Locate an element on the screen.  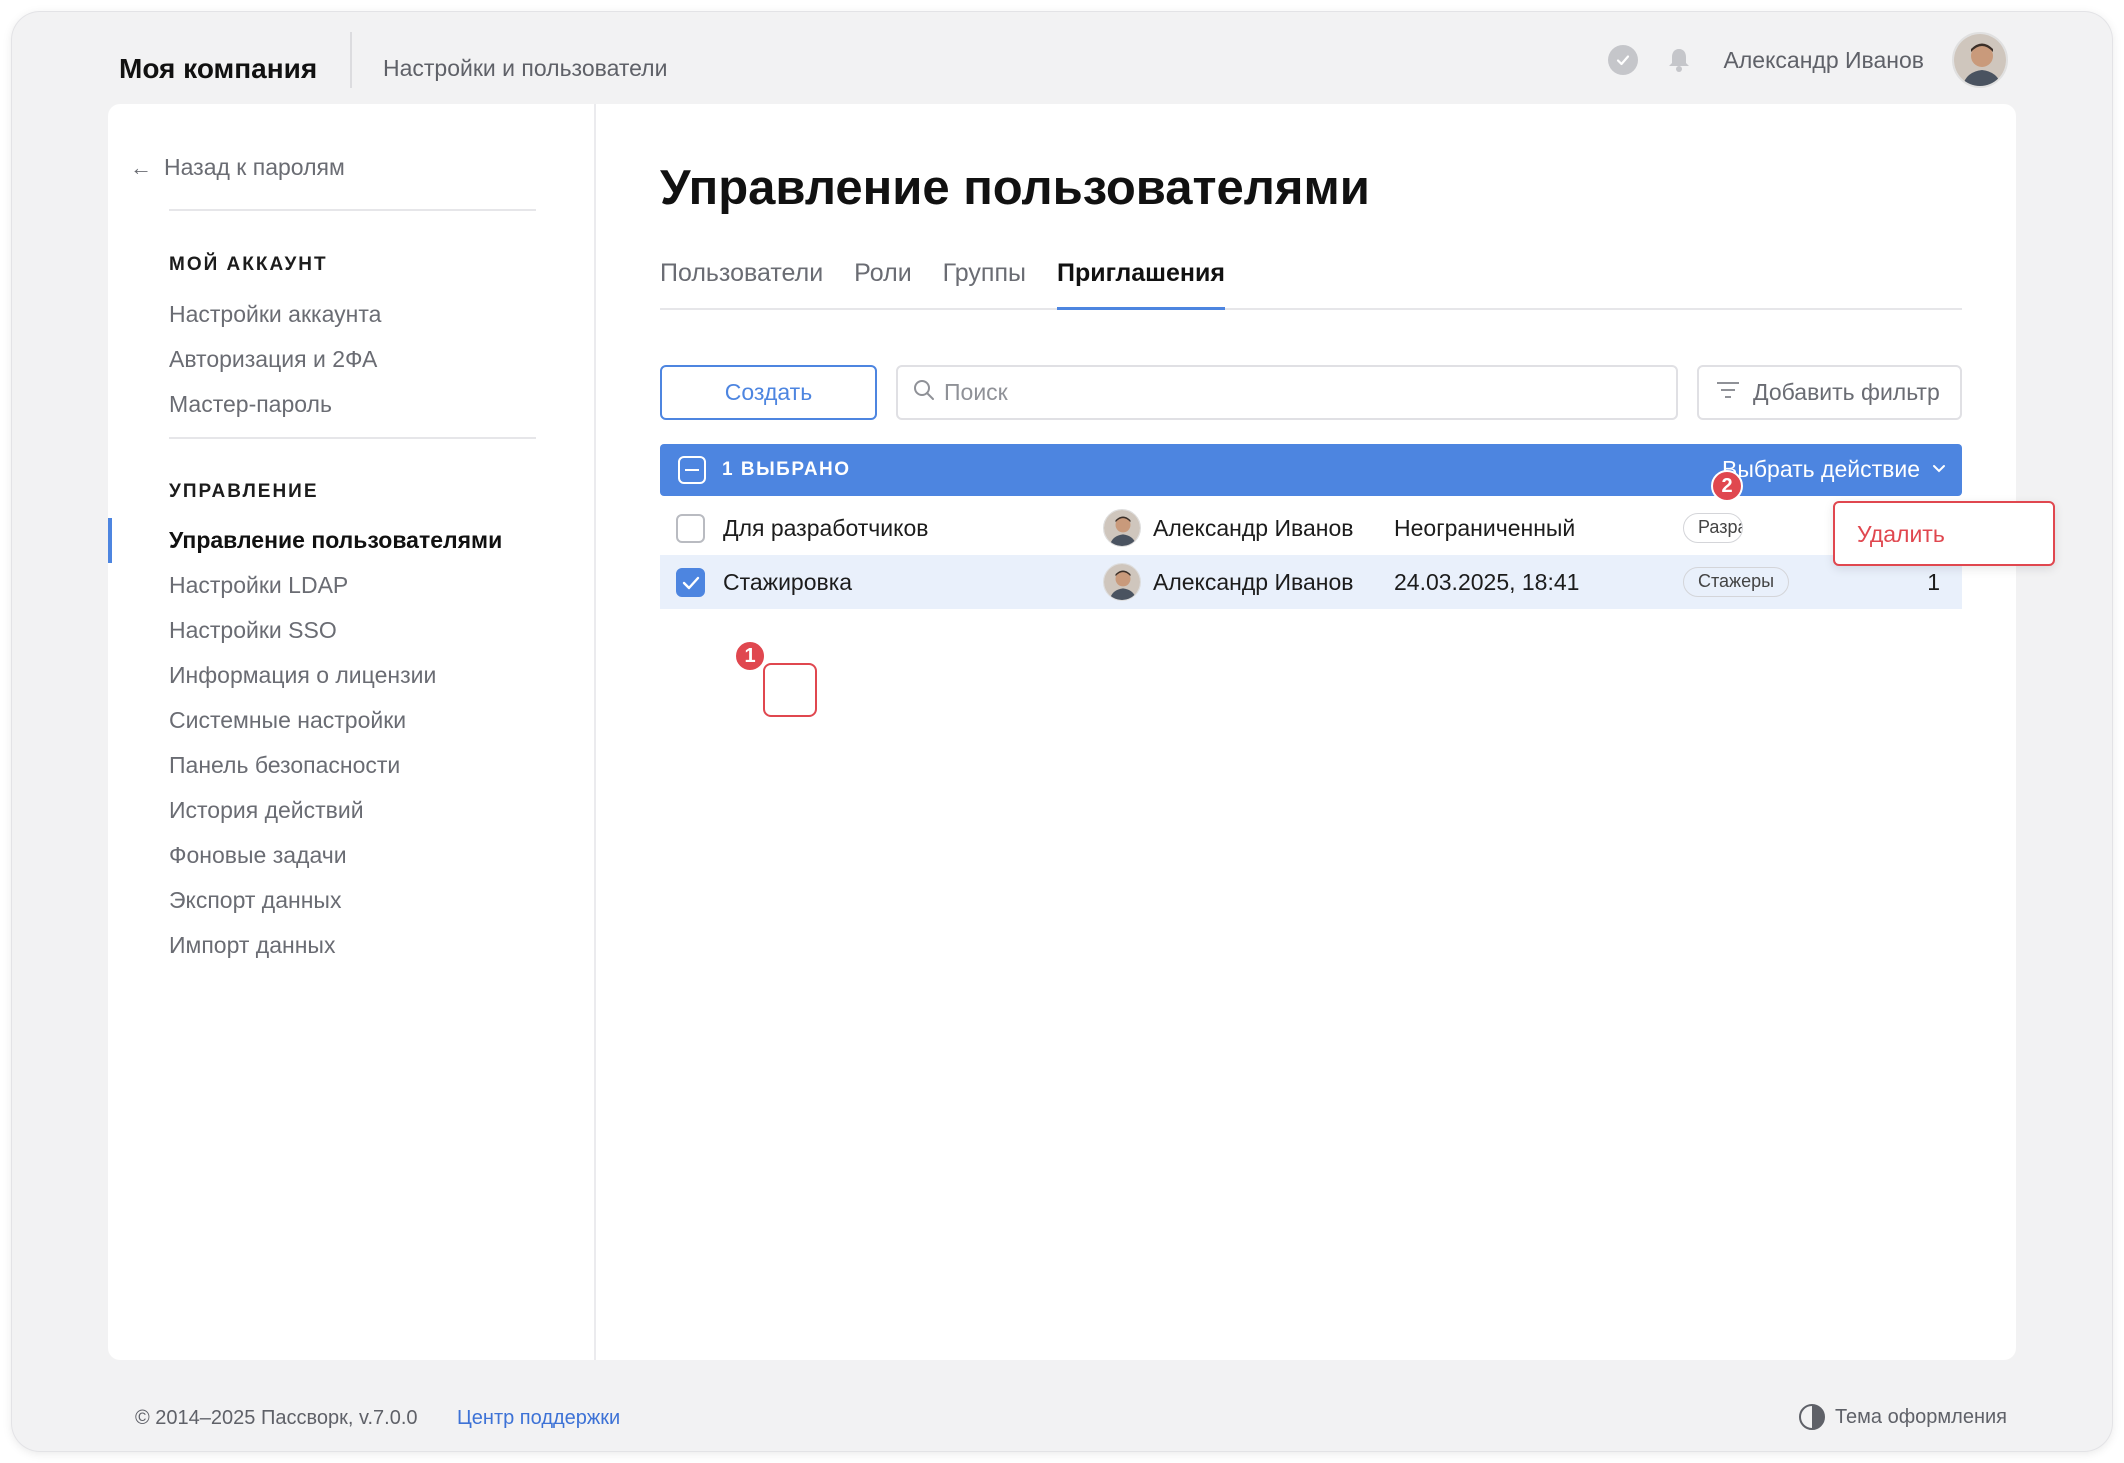
checkmark-icon is located at coordinates (690, 582).